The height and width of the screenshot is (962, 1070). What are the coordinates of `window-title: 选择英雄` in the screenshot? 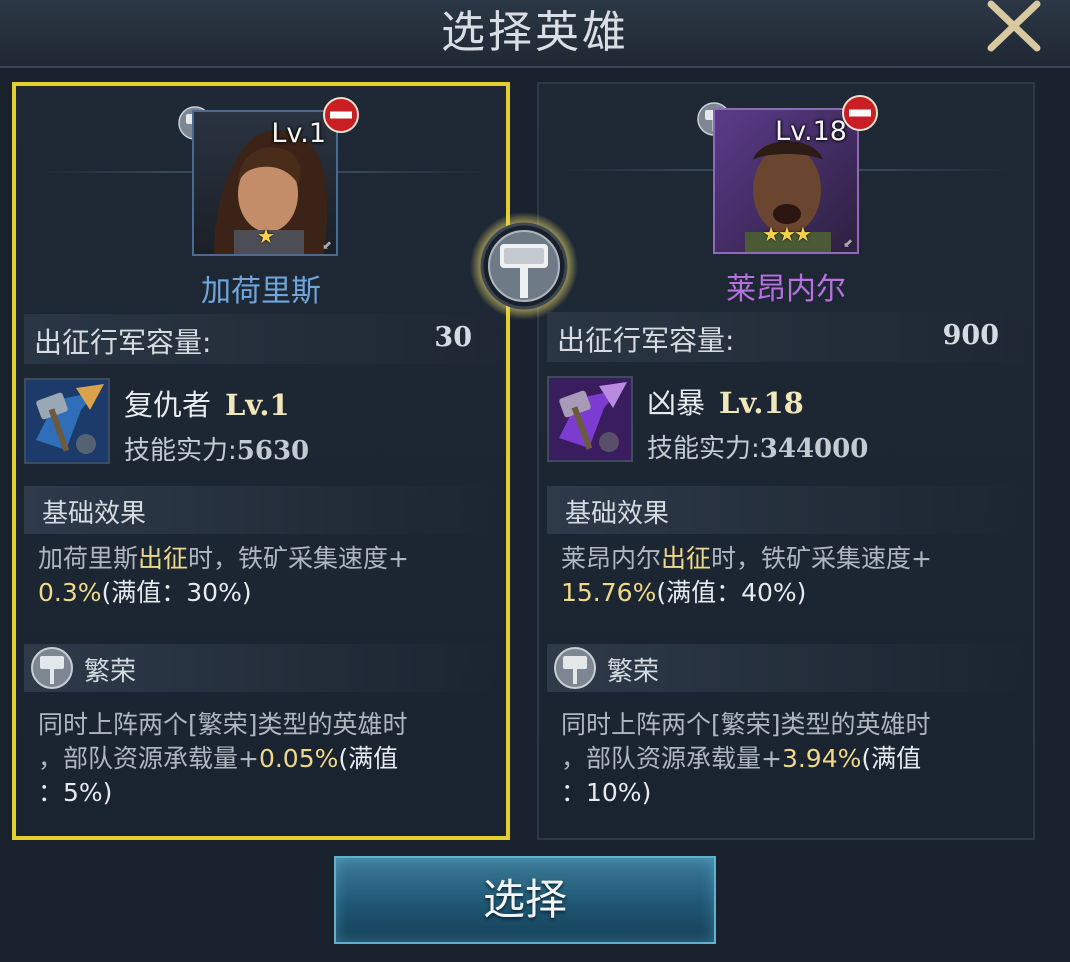 It's located at (535, 32).